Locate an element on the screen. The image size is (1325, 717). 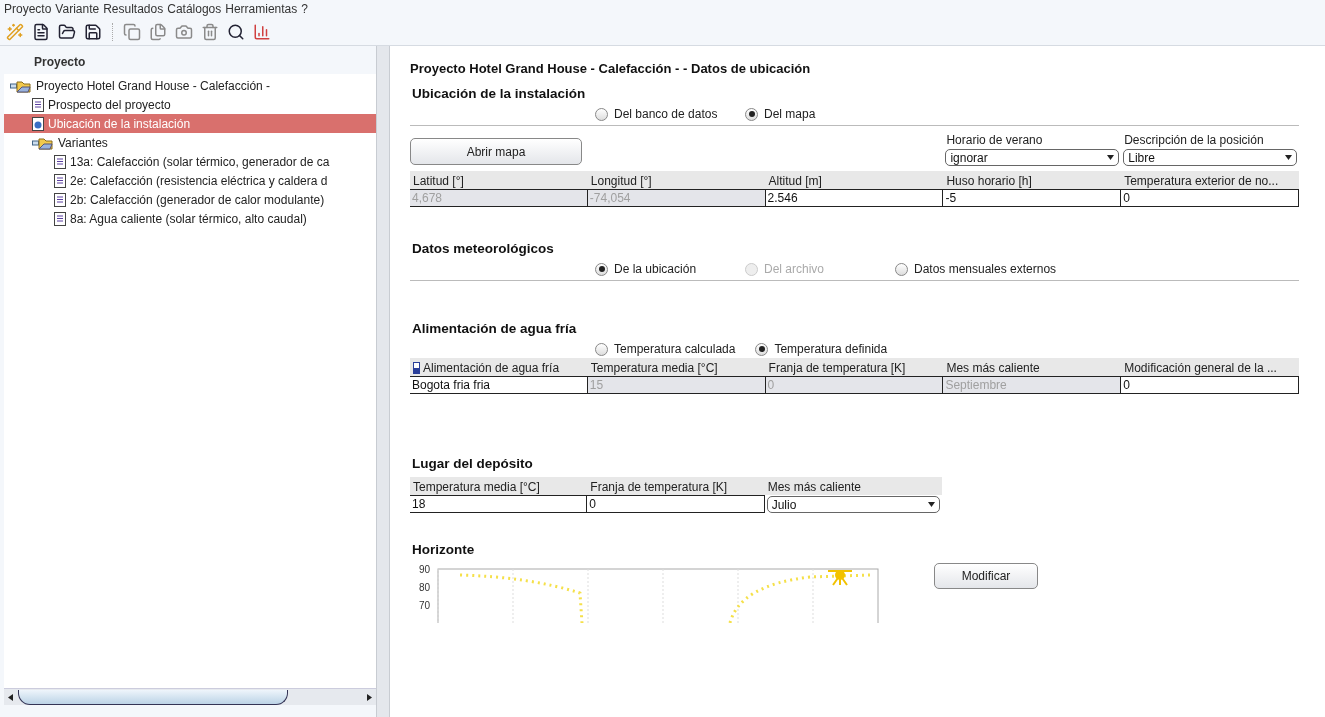
input-field: -5 is located at coordinates (1032, 198).